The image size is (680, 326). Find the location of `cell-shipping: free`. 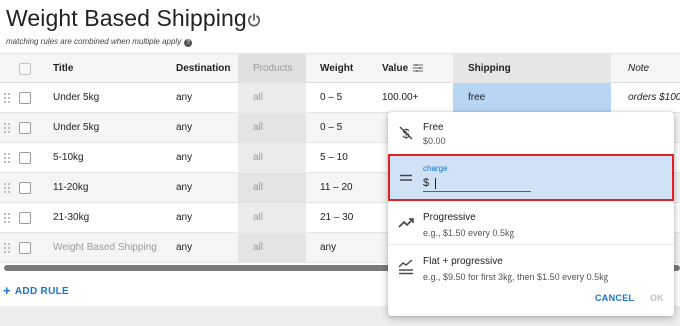

cell-shipping: free is located at coordinates (476, 98).